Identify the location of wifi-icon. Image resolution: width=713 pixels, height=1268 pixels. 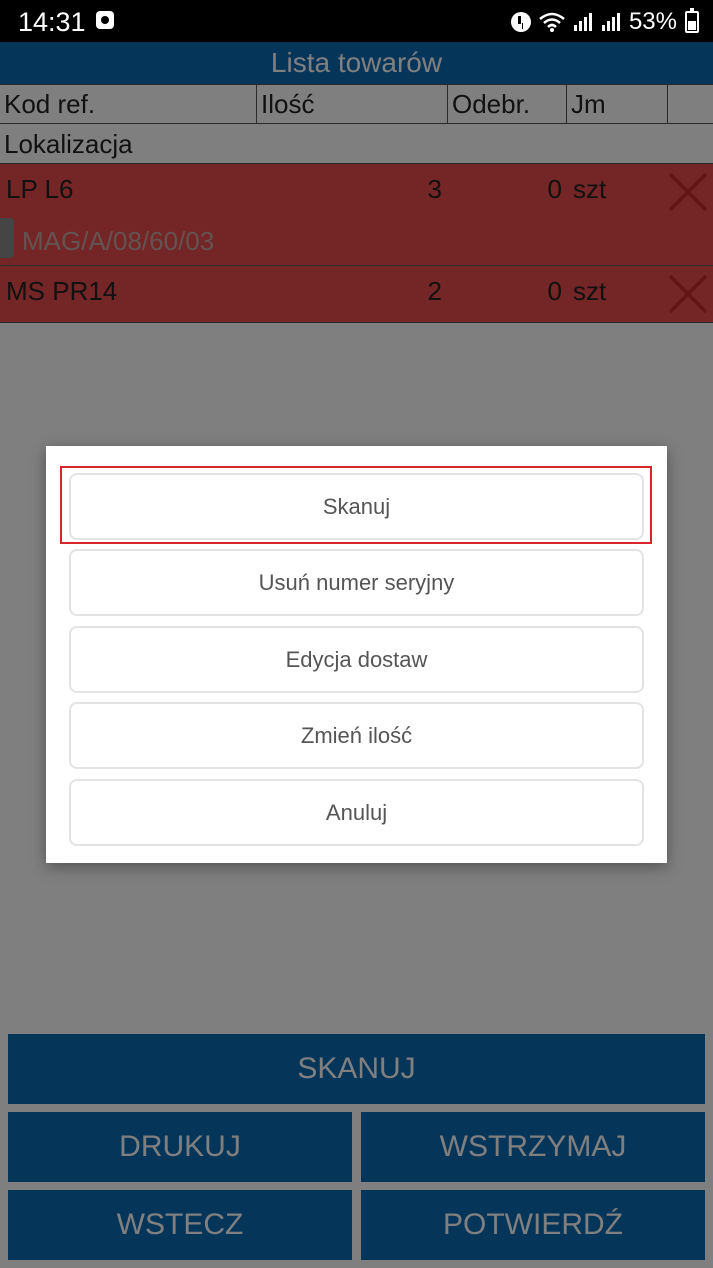
(552, 22).